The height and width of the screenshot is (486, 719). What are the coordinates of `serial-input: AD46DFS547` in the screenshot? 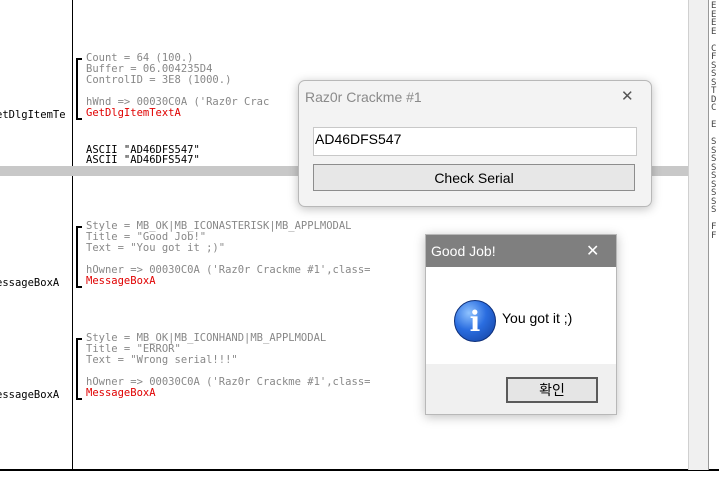 It's located at (475, 141).